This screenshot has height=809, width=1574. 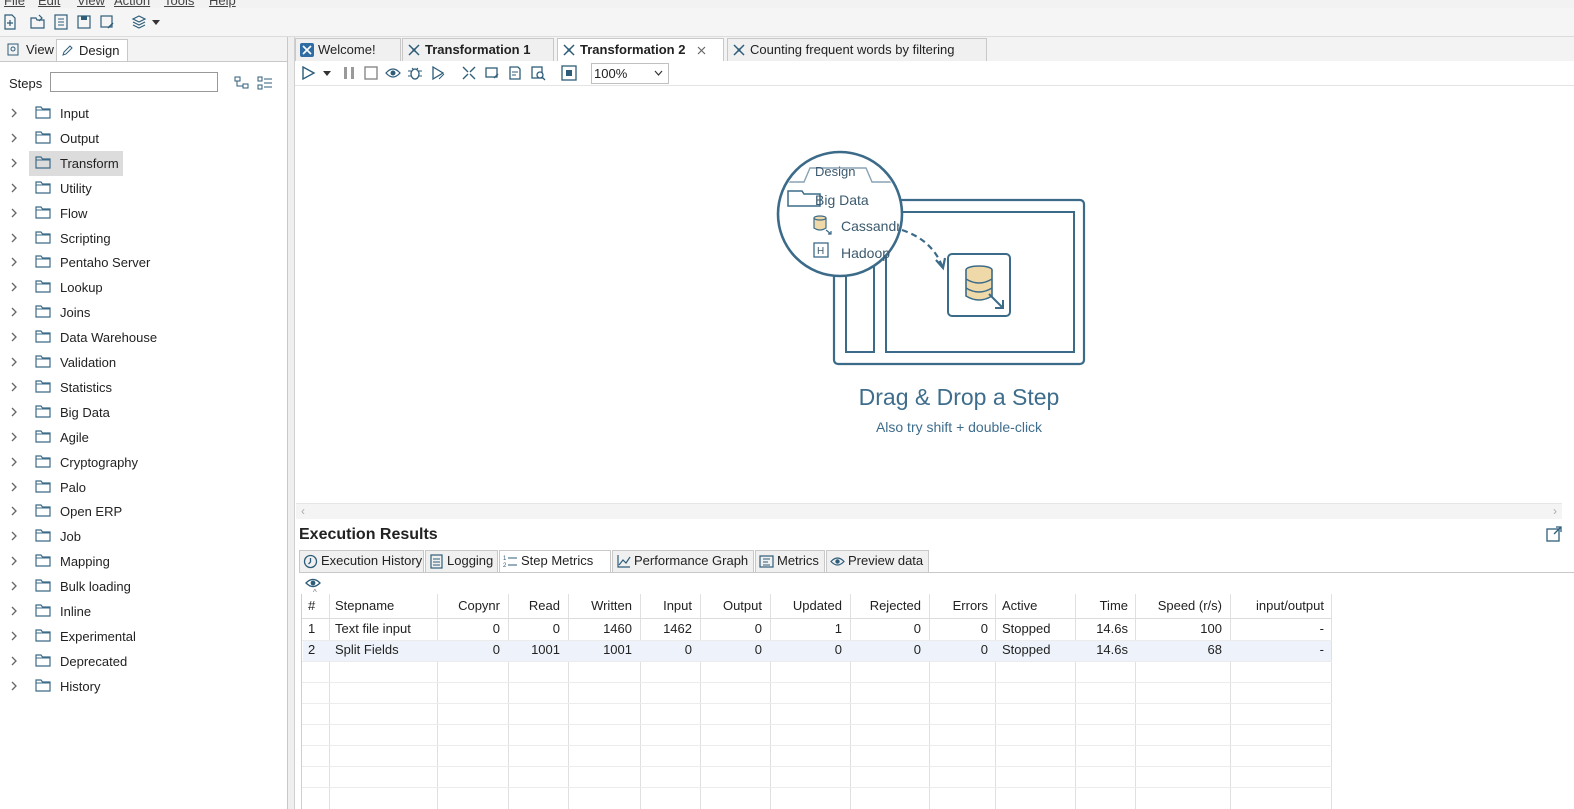 I want to click on tree-item: Deprecated, so click(x=143, y=662).